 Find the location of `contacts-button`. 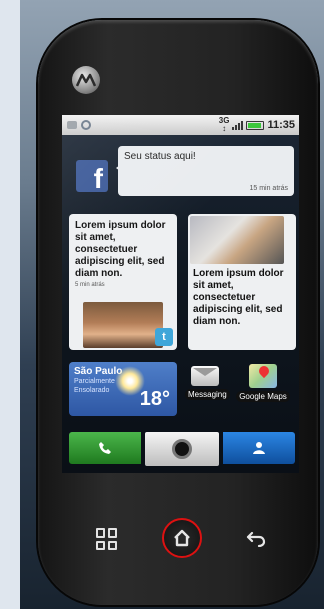

contacts-button is located at coordinates (259, 448).